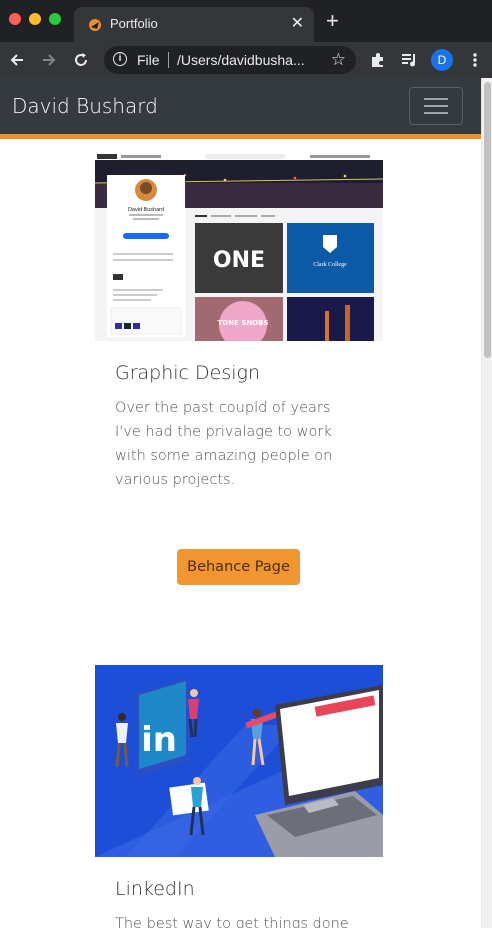 This screenshot has height=928, width=492. What do you see at coordinates (297, 23) in the screenshot?
I see `tab-close-icon: ✕` at bounding box center [297, 23].